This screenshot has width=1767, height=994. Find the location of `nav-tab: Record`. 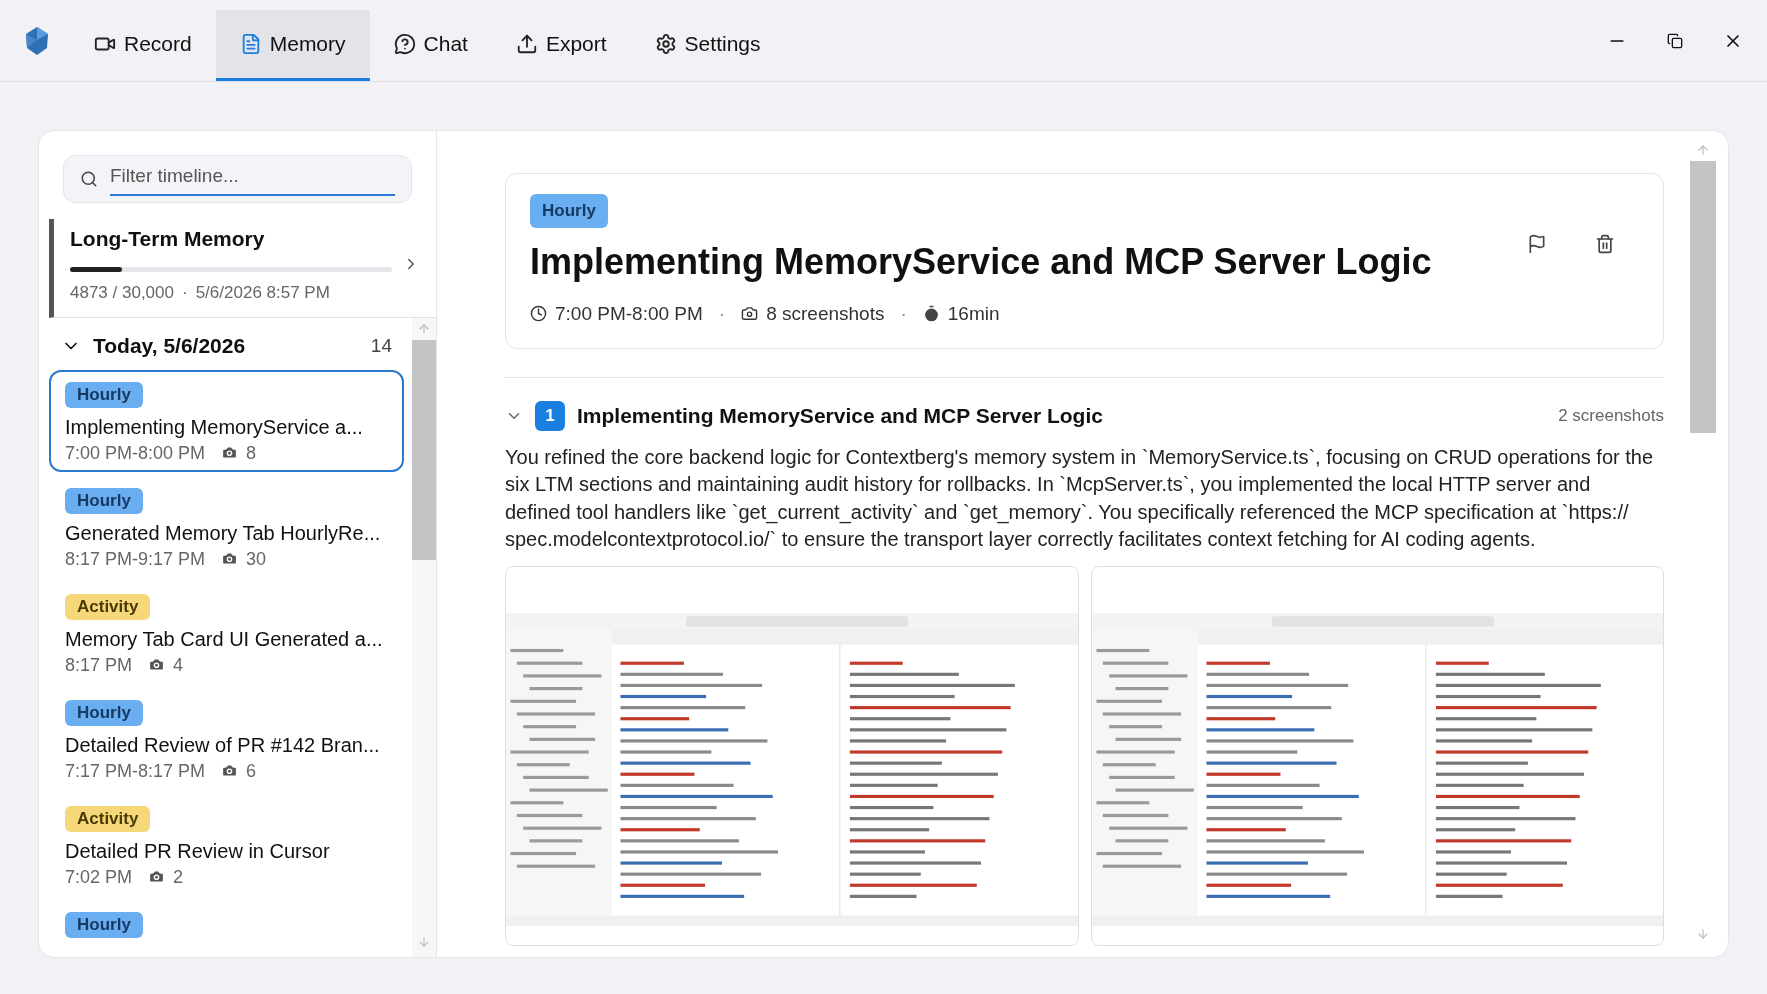

nav-tab: Record is located at coordinates (143, 45).